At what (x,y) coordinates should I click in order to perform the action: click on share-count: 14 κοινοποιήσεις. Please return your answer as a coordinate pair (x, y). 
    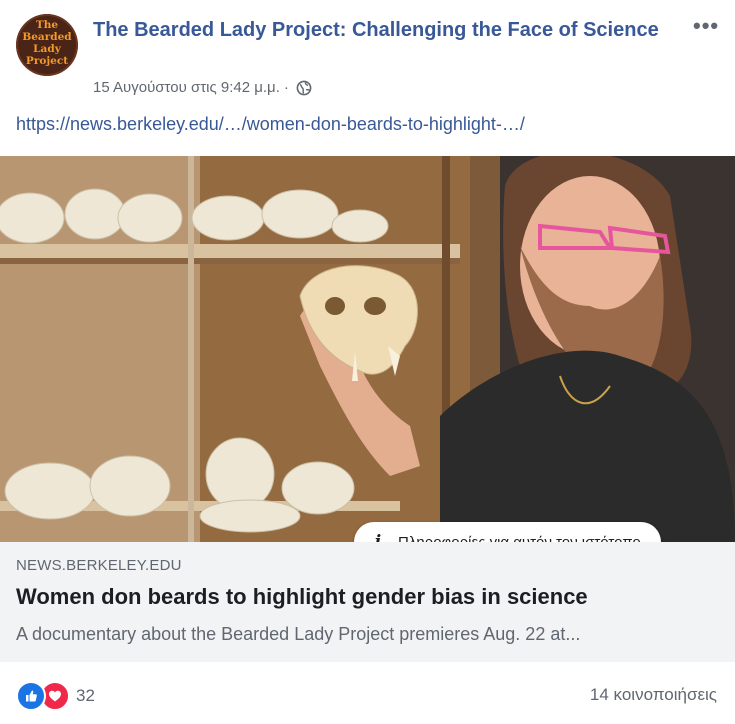
    Looking at the image, I should click on (653, 695).